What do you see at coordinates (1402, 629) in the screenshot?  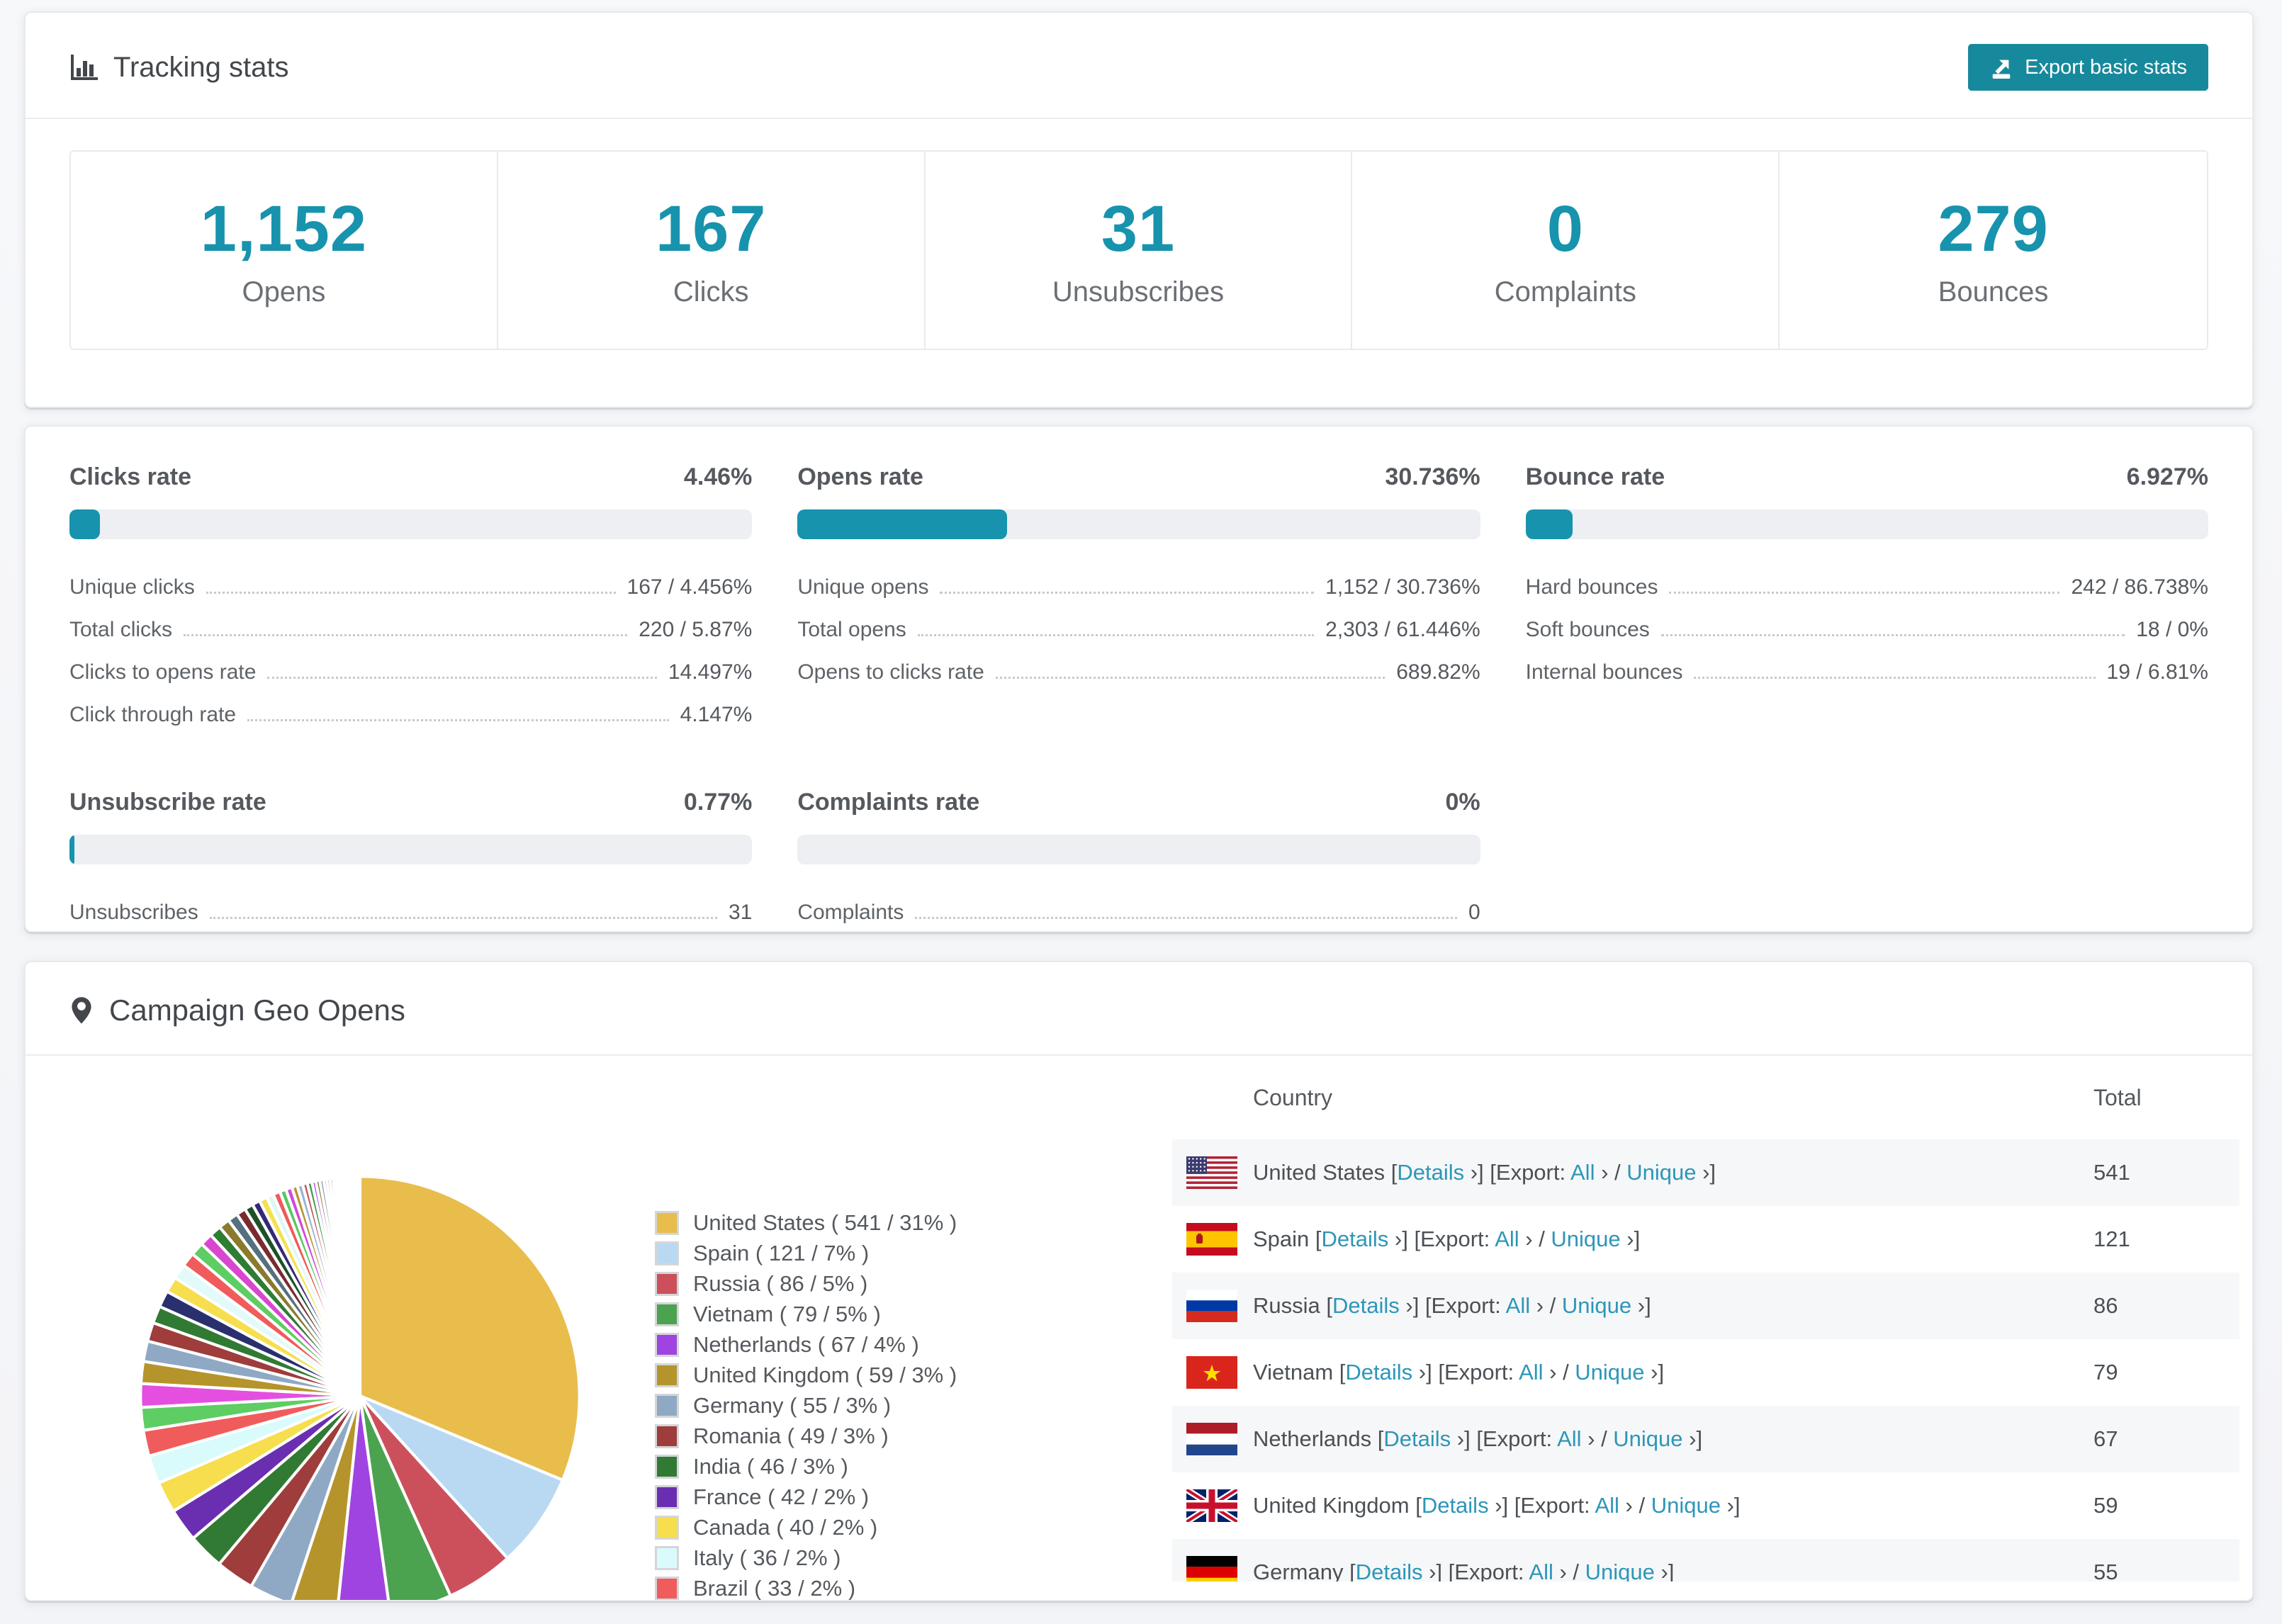 I see `rate-row-value: 2,303 / 61.446%` at bounding box center [1402, 629].